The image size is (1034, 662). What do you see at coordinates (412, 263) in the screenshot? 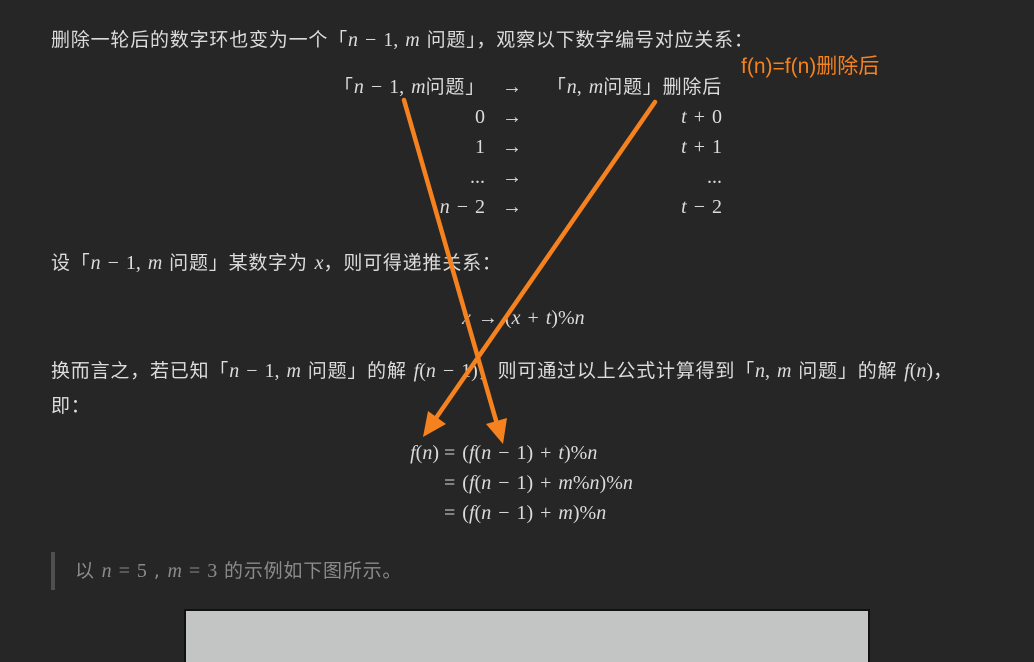
I see `recurrence-text-after: ，则可得递推关系：` at bounding box center [412, 263].